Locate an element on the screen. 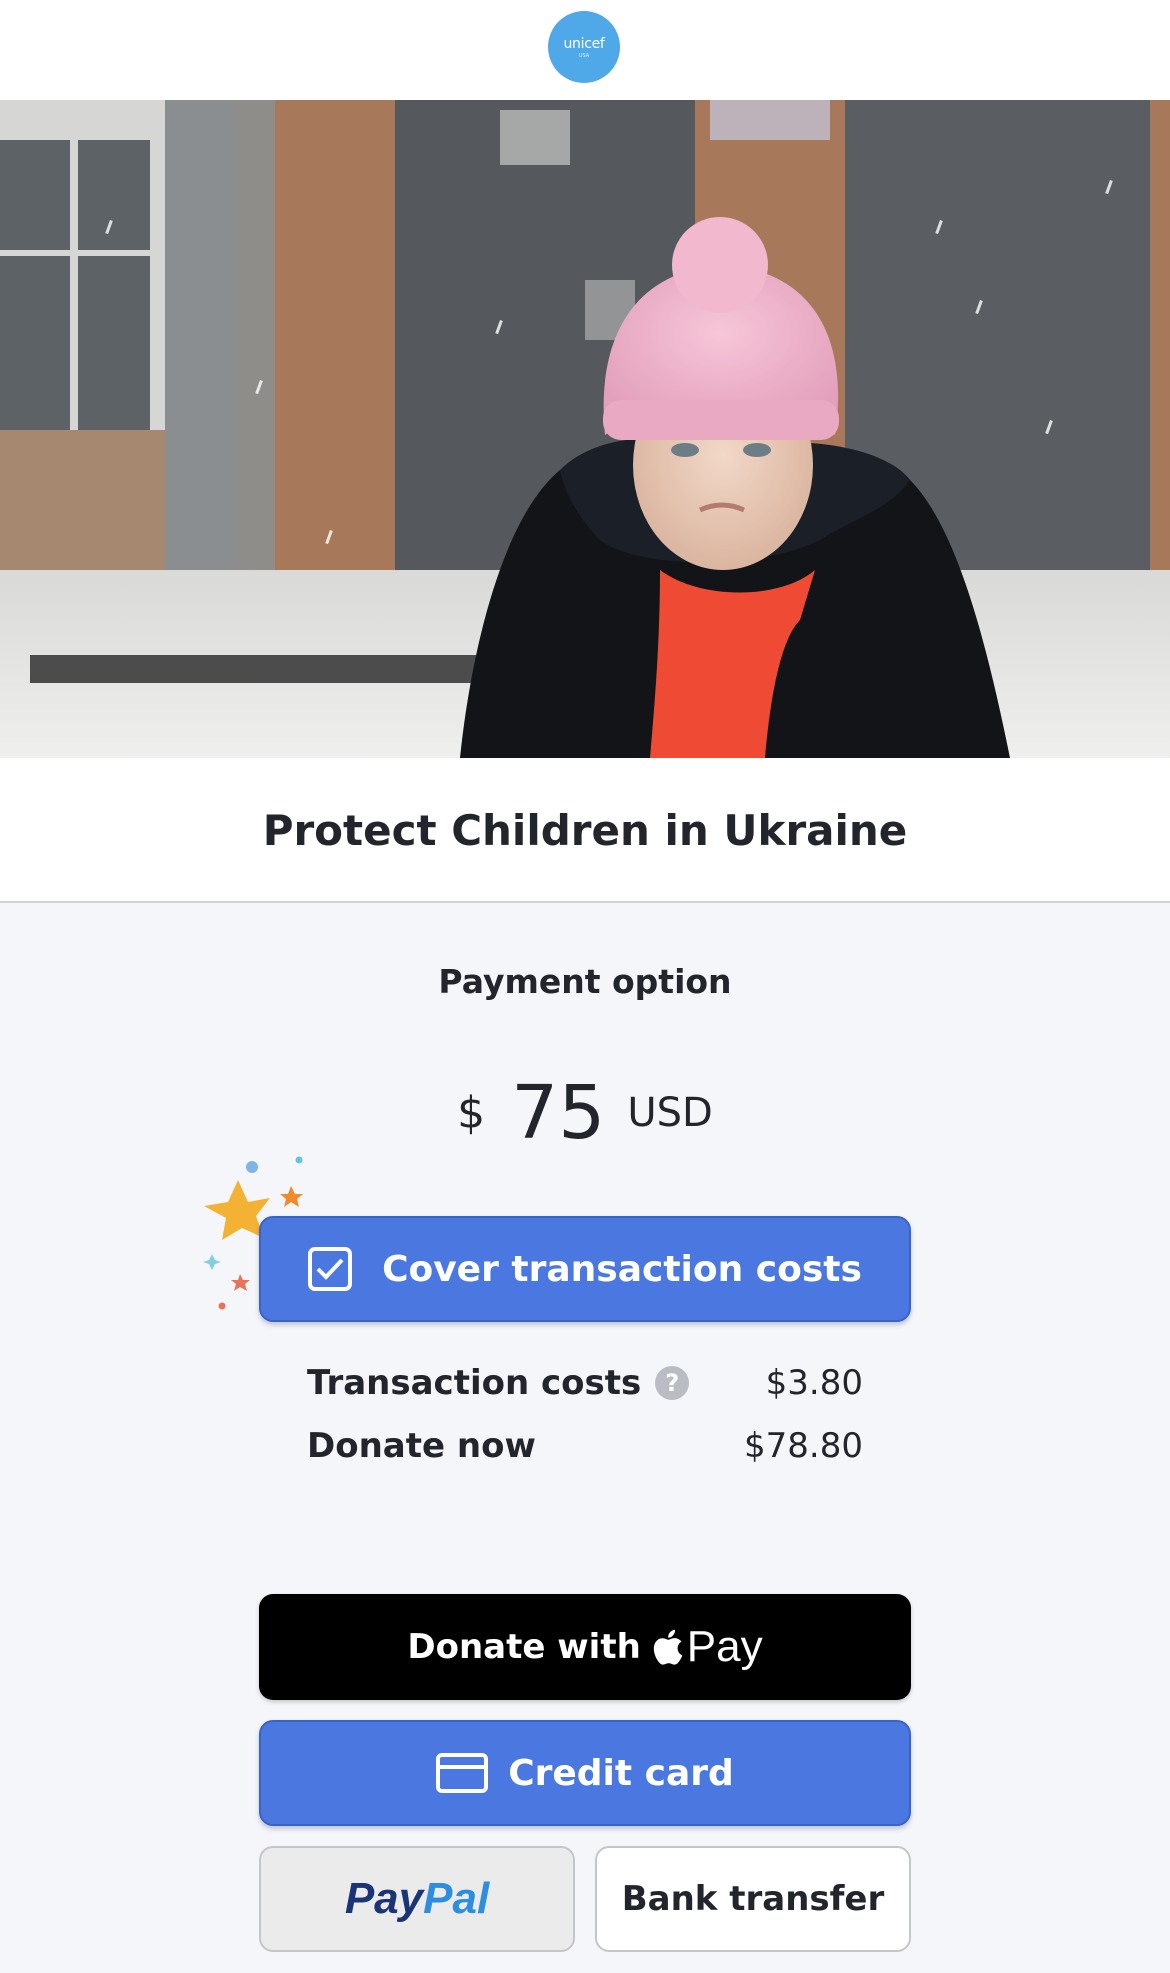 The image size is (1170, 1973). paypal-logo-part1: Pay is located at coordinates (384, 1898).